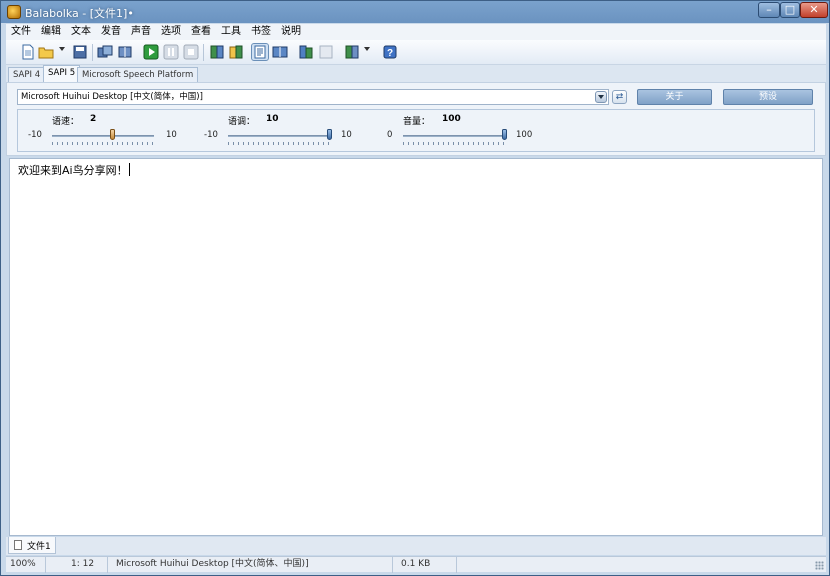  What do you see at coordinates (306, 52) in the screenshot?
I see `convert-icon` at bounding box center [306, 52].